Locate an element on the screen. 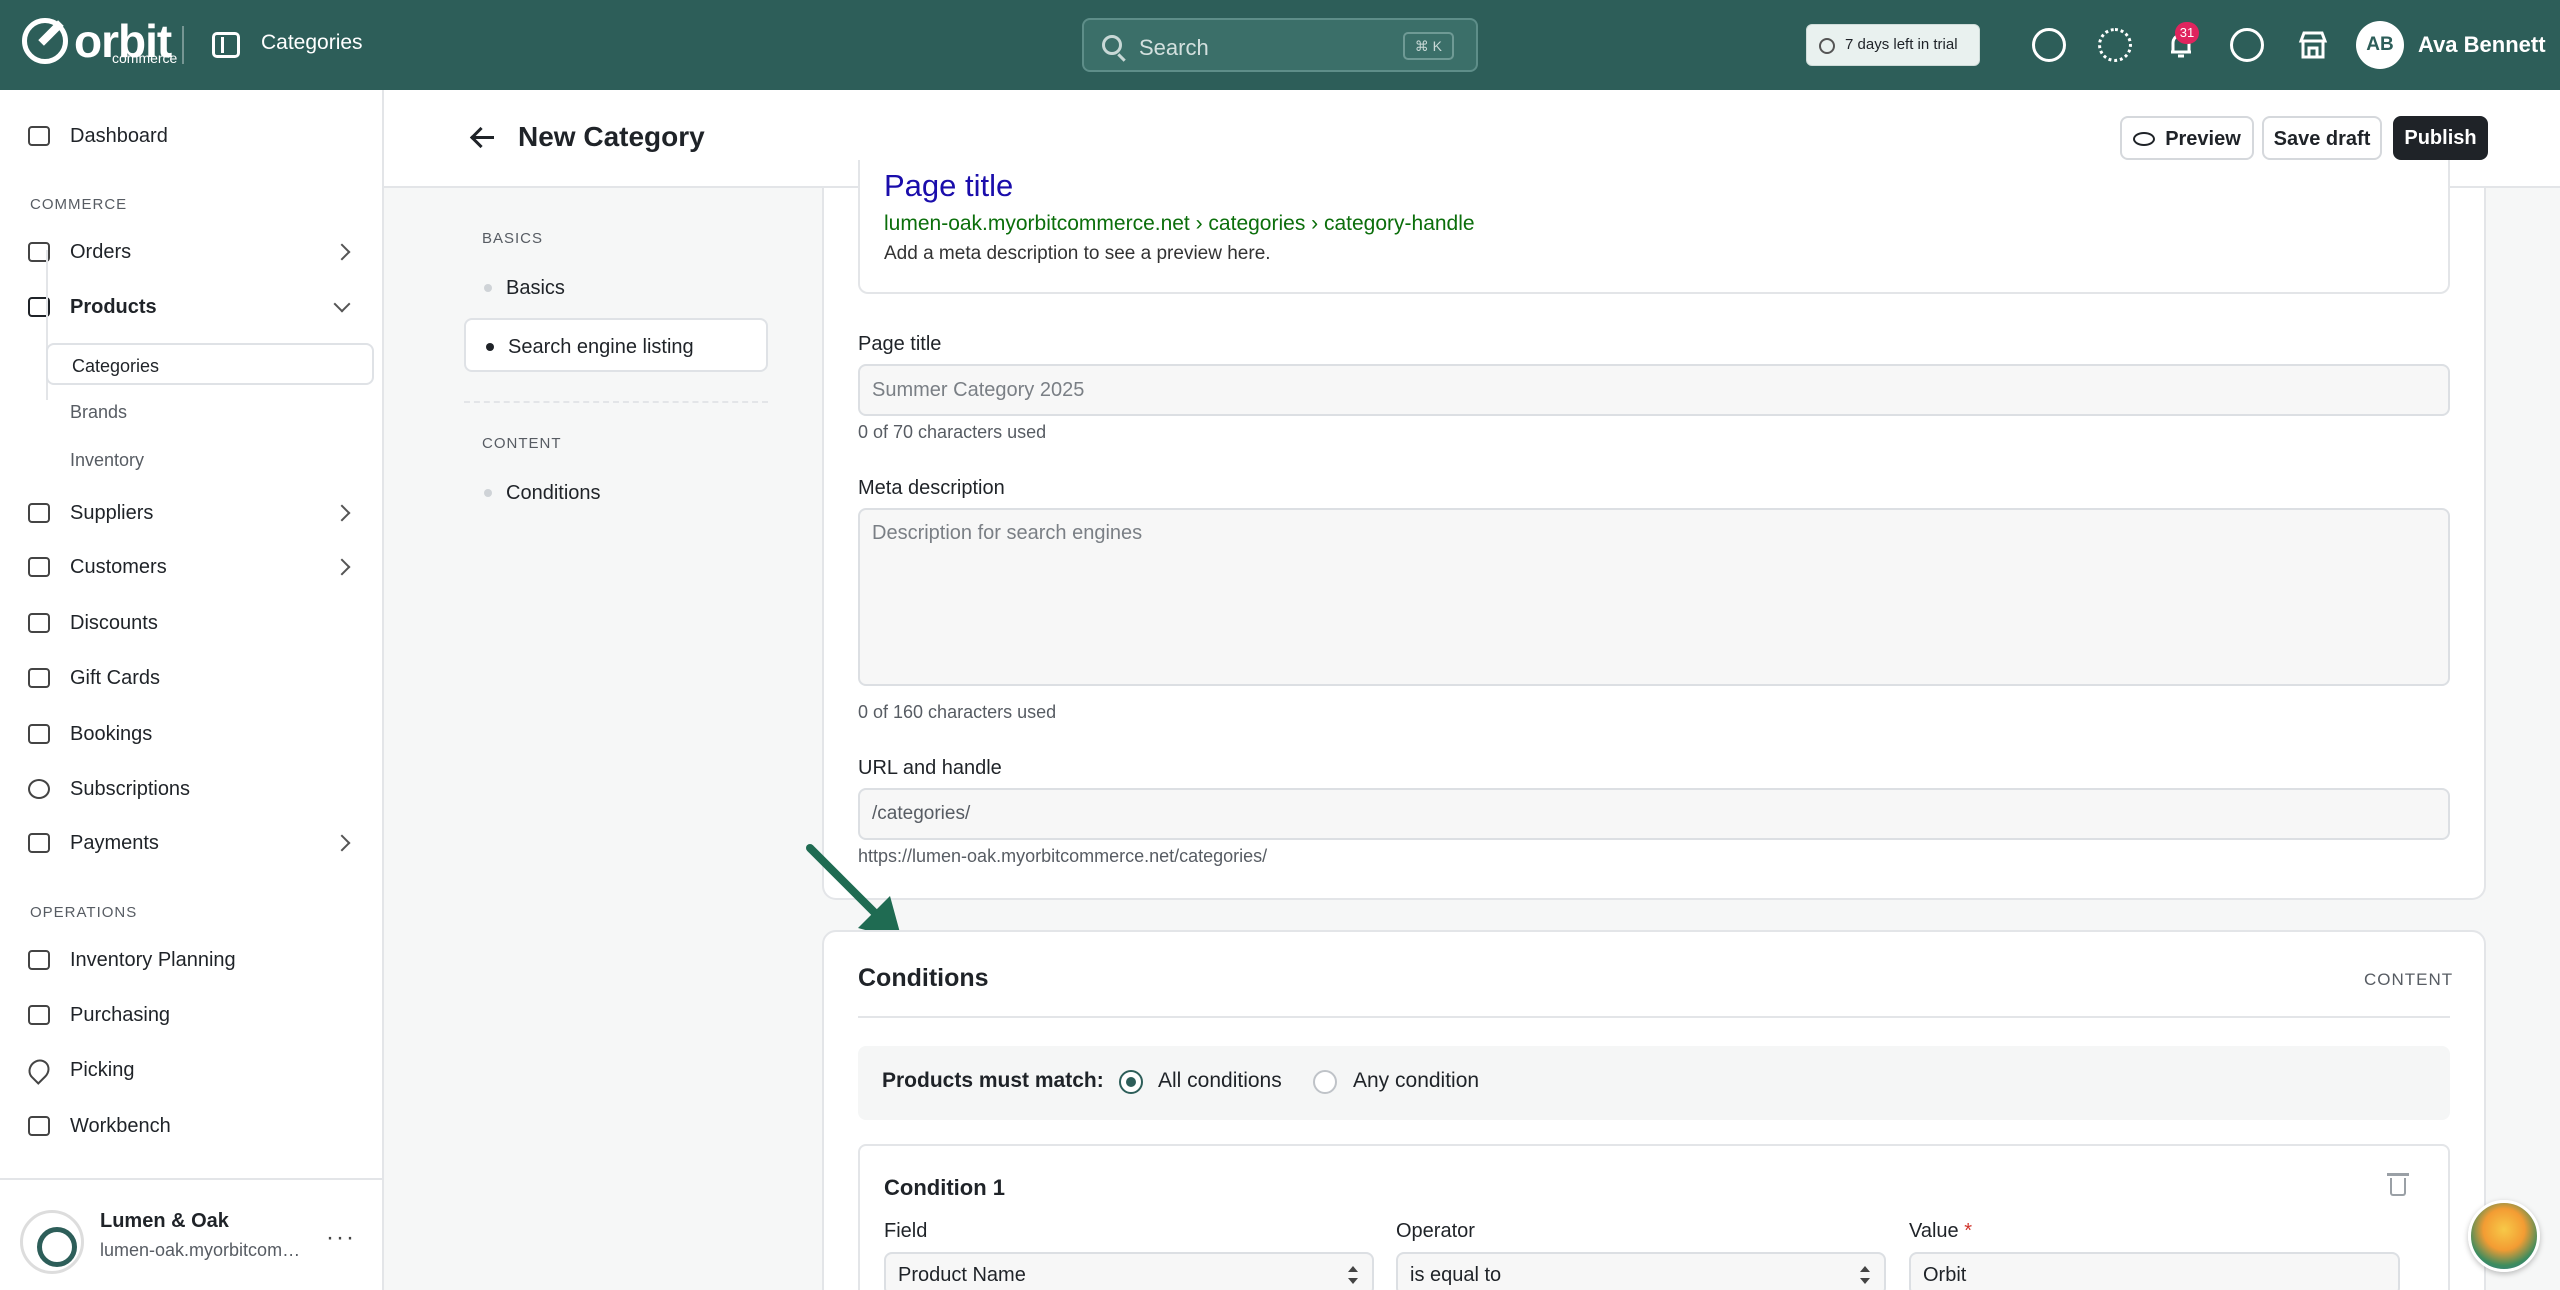  gift-icon is located at coordinates (39, 678).